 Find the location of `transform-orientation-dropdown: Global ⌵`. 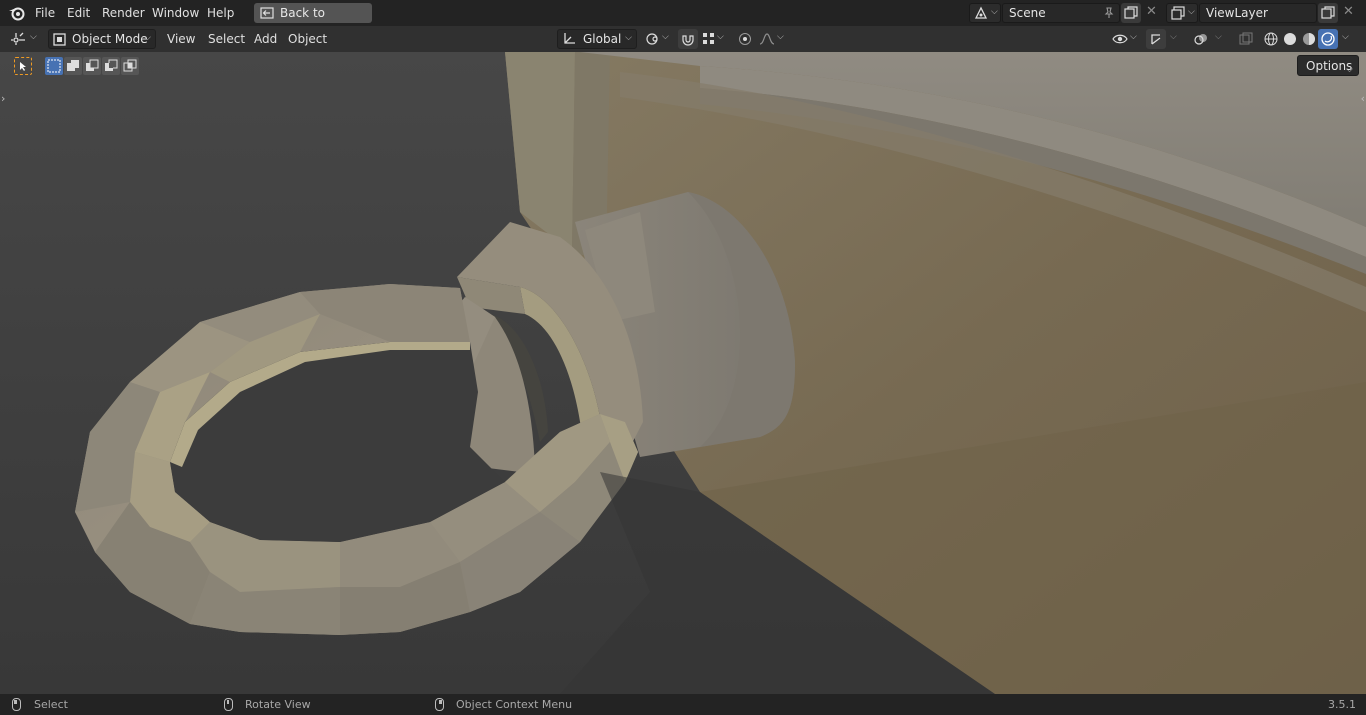

transform-orientation-dropdown: Global ⌵ is located at coordinates (597, 39).